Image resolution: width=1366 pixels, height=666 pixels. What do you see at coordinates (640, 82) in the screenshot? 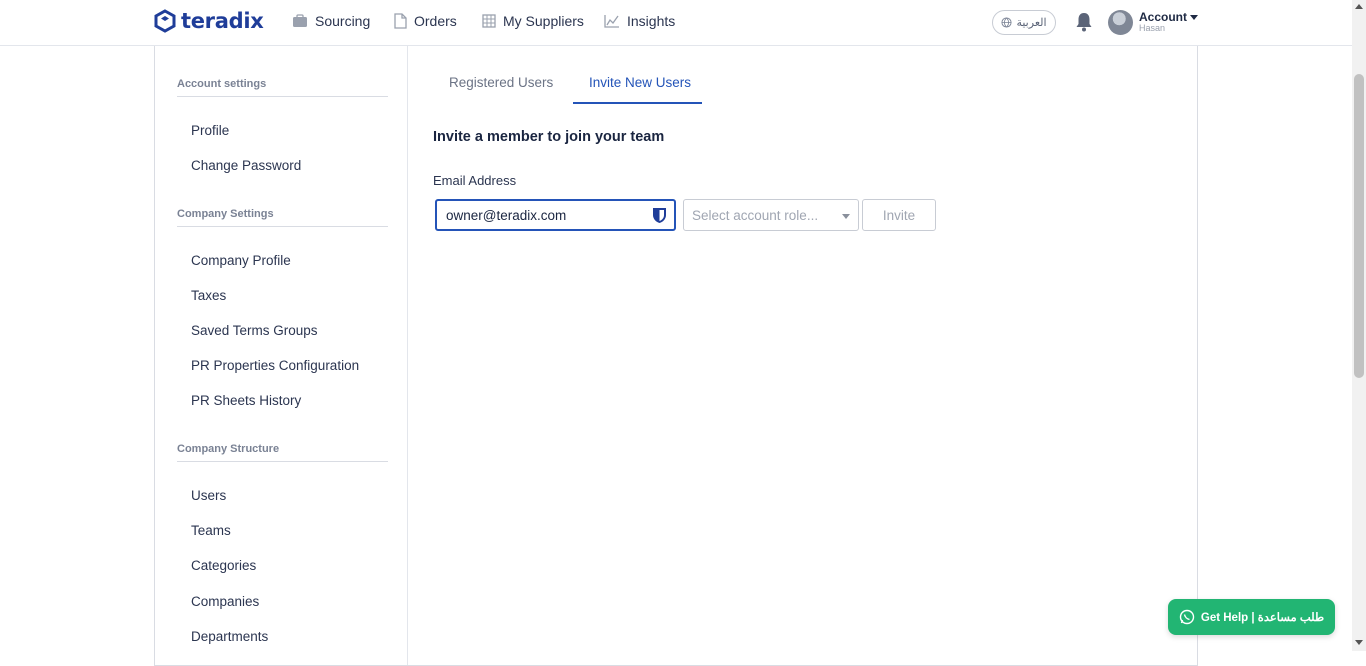
I see `tab-invite-new-users: Invite New Users` at bounding box center [640, 82].